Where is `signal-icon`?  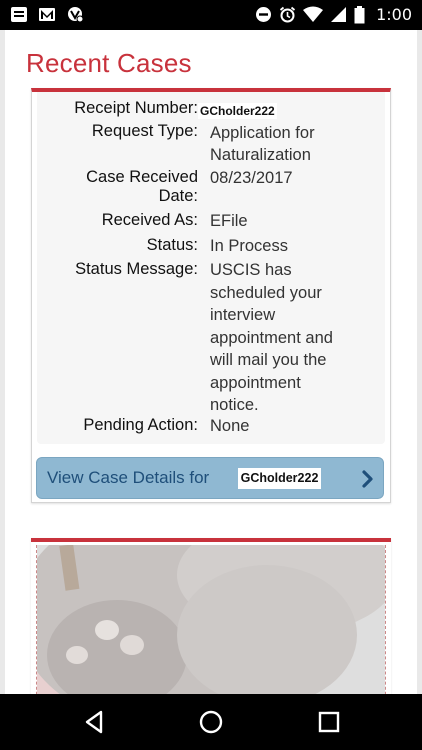 signal-icon is located at coordinates (339, 14).